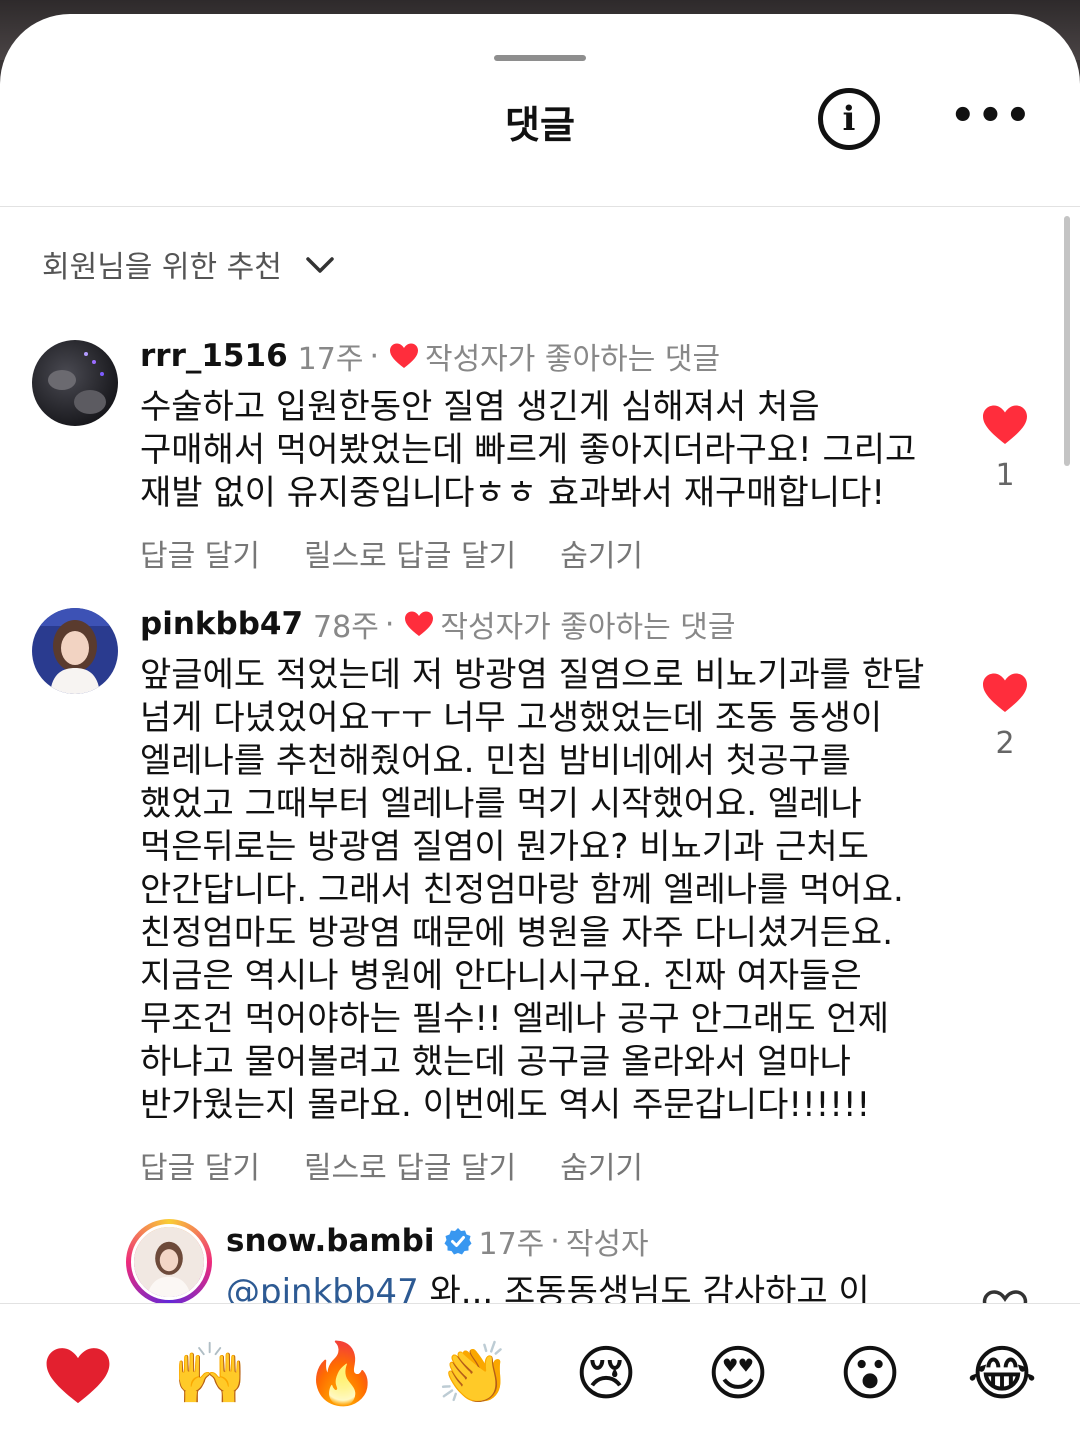  I want to click on like-count: 2, so click(1005, 743).